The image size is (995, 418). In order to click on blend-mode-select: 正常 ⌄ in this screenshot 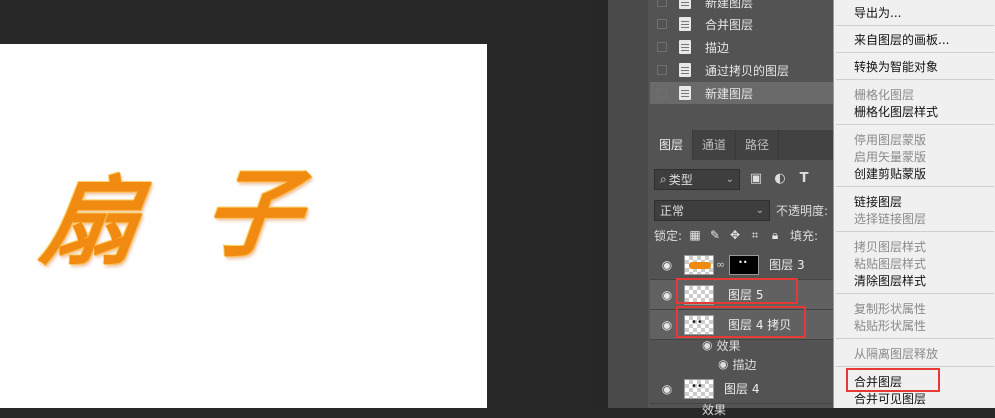, I will do `click(712, 210)`.